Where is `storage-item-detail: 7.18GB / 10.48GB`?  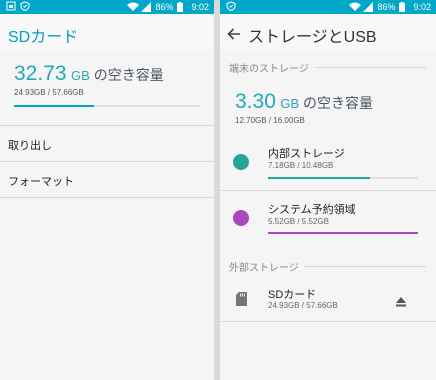
storage-item-detail: 7.18GB / 10.48GB is located at coordinates (301, 165).